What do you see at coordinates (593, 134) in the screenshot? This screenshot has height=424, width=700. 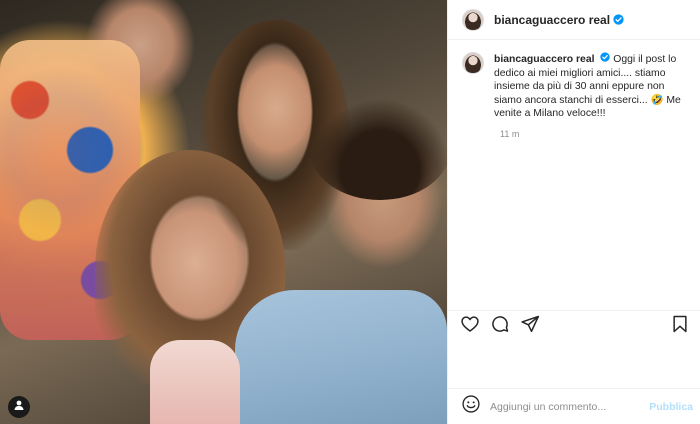 I see `post-timestamp: 11 m` at bounding box center [593, 134].